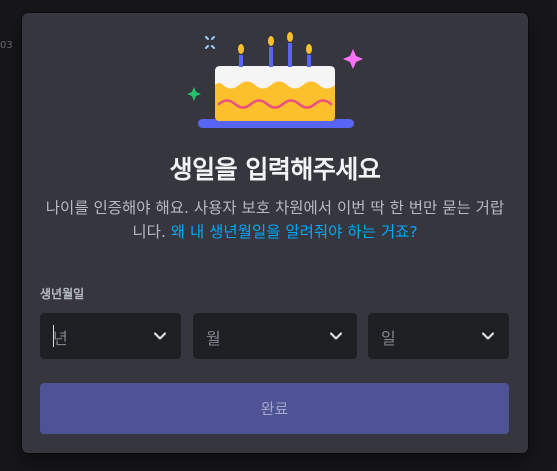 The width and height of the screenshot is (557, 471). What do you see at coordinates (110, 336) in the screenshot?
I see `year-select: 년` at bounding box center [110, 336].